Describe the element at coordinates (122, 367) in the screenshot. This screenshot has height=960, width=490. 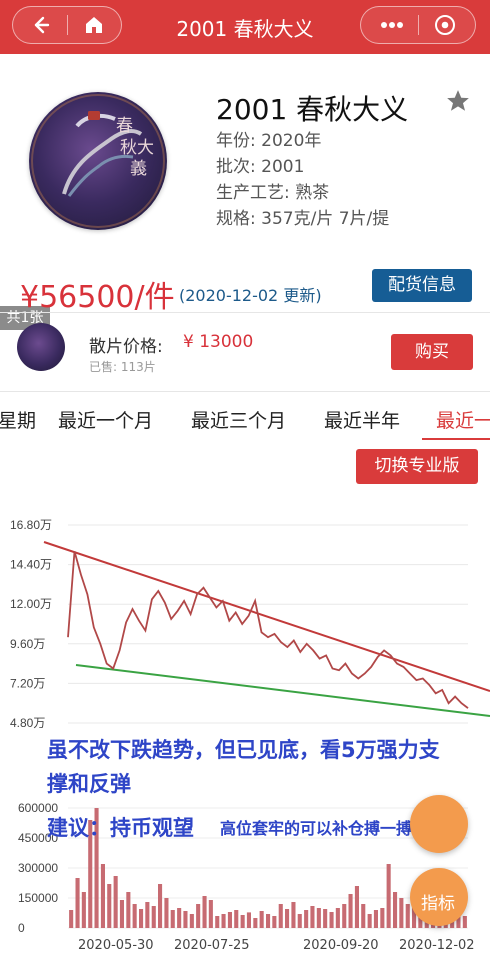
I see `sold-count: 已售: 113片` at that location.